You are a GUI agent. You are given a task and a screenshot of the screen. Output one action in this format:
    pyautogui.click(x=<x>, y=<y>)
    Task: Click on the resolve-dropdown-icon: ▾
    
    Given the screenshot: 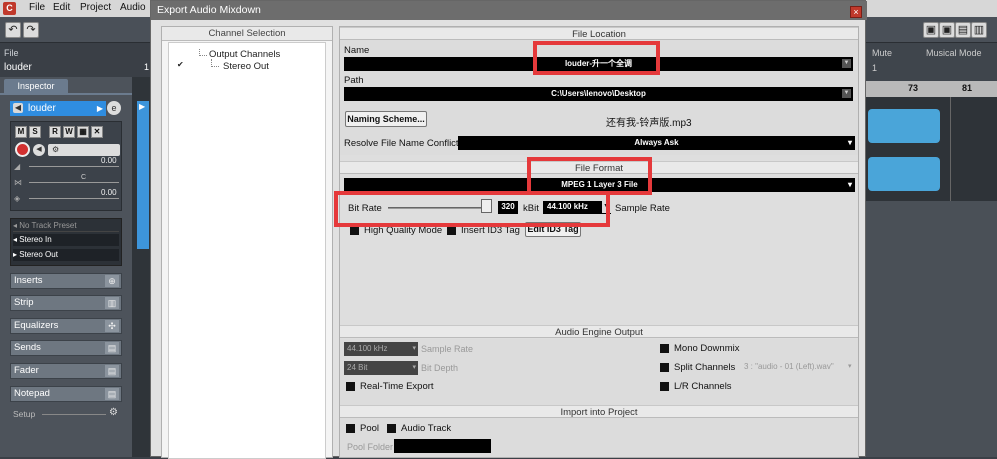 What is the action you would take?
    pyautogui.click(x=850, y=142)
    